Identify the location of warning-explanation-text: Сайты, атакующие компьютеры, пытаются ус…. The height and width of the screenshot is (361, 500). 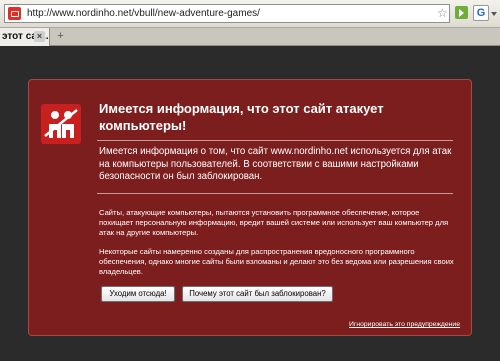
(274, 222).